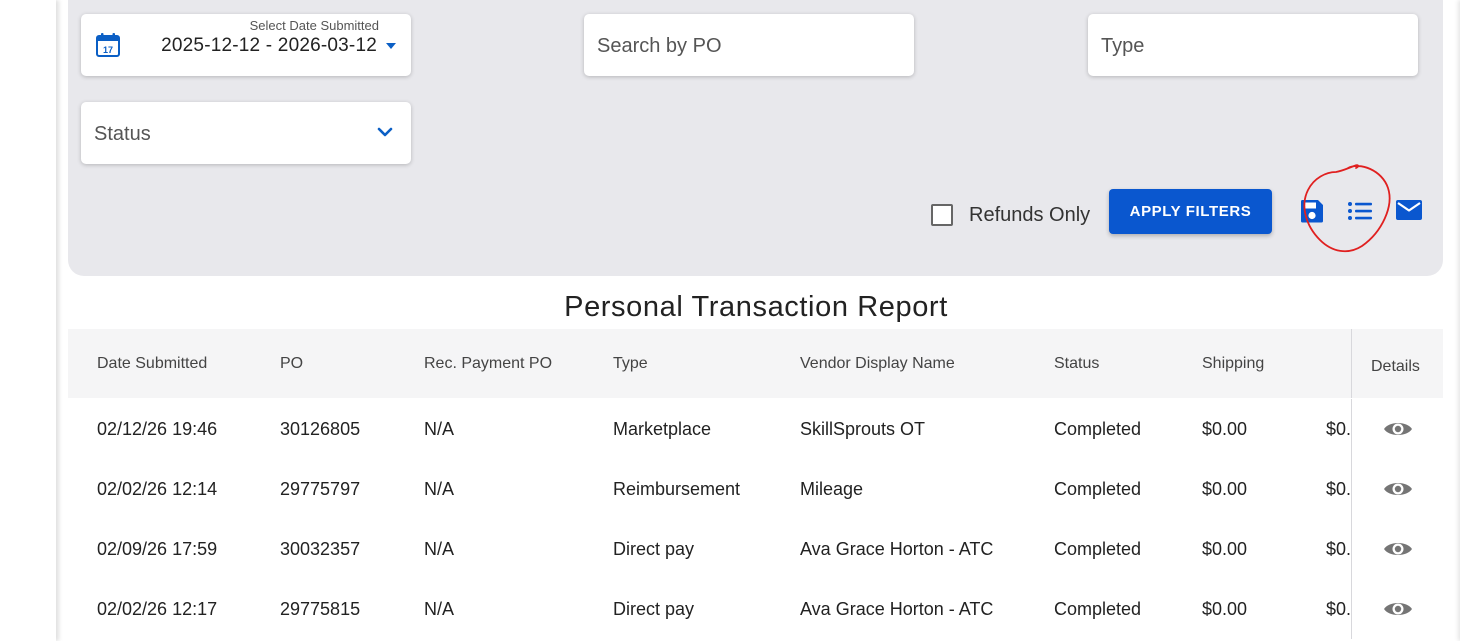 This screenshot has height=641, width=1474. Describe the element at coordinates (314, 25) in the screenshot. I see `date-range-label: Select Date Submitted` at that location.